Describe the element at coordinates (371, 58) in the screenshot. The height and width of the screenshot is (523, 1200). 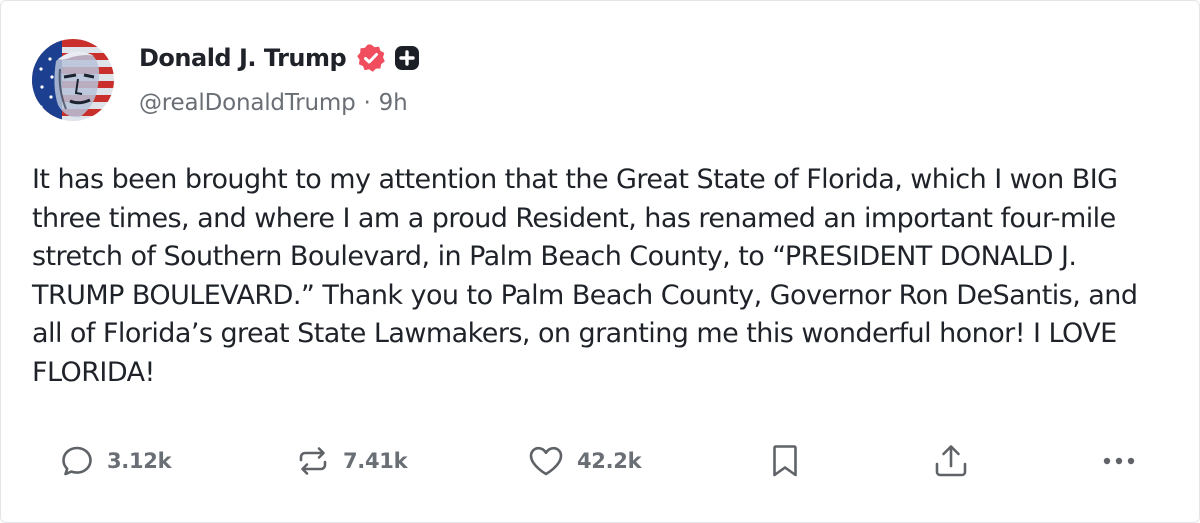
I see `verified-icon` at that location.